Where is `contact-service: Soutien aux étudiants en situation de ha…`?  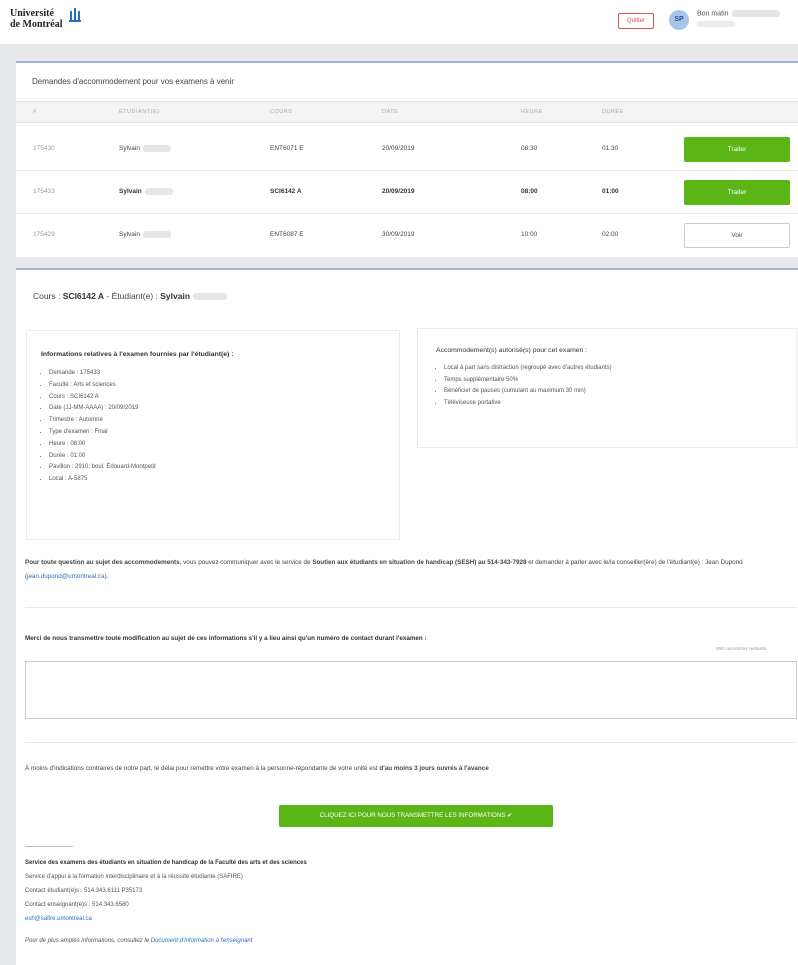
contact-service: Soutien aux étudiants en situation de ha… is located at coordinates (419, 562).